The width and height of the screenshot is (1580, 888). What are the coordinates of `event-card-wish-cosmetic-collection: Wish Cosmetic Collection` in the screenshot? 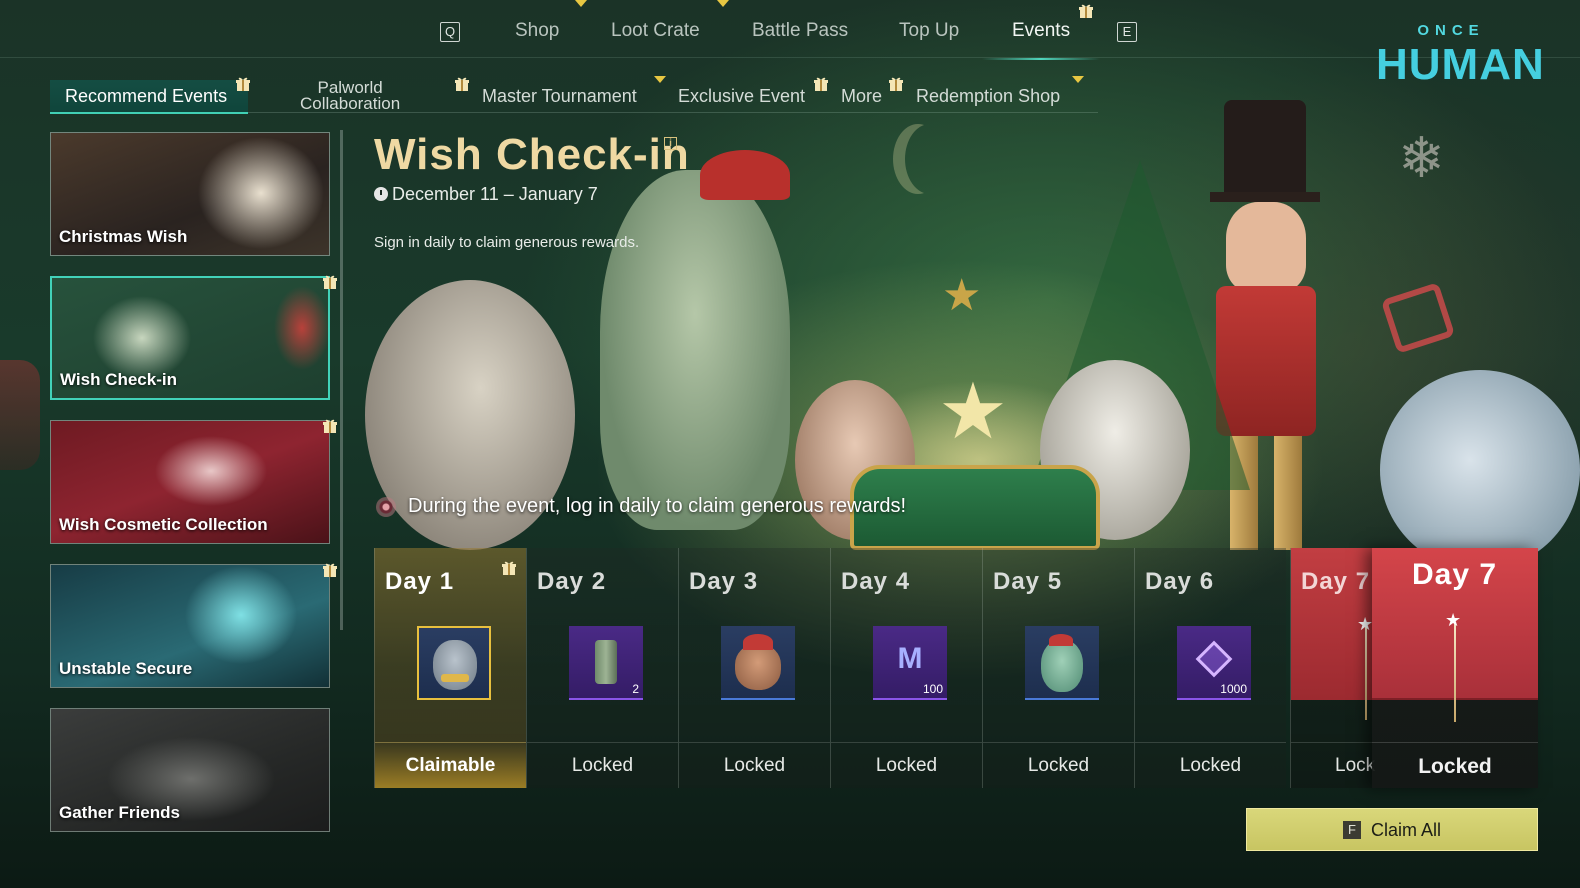 It's located at (190, 482).